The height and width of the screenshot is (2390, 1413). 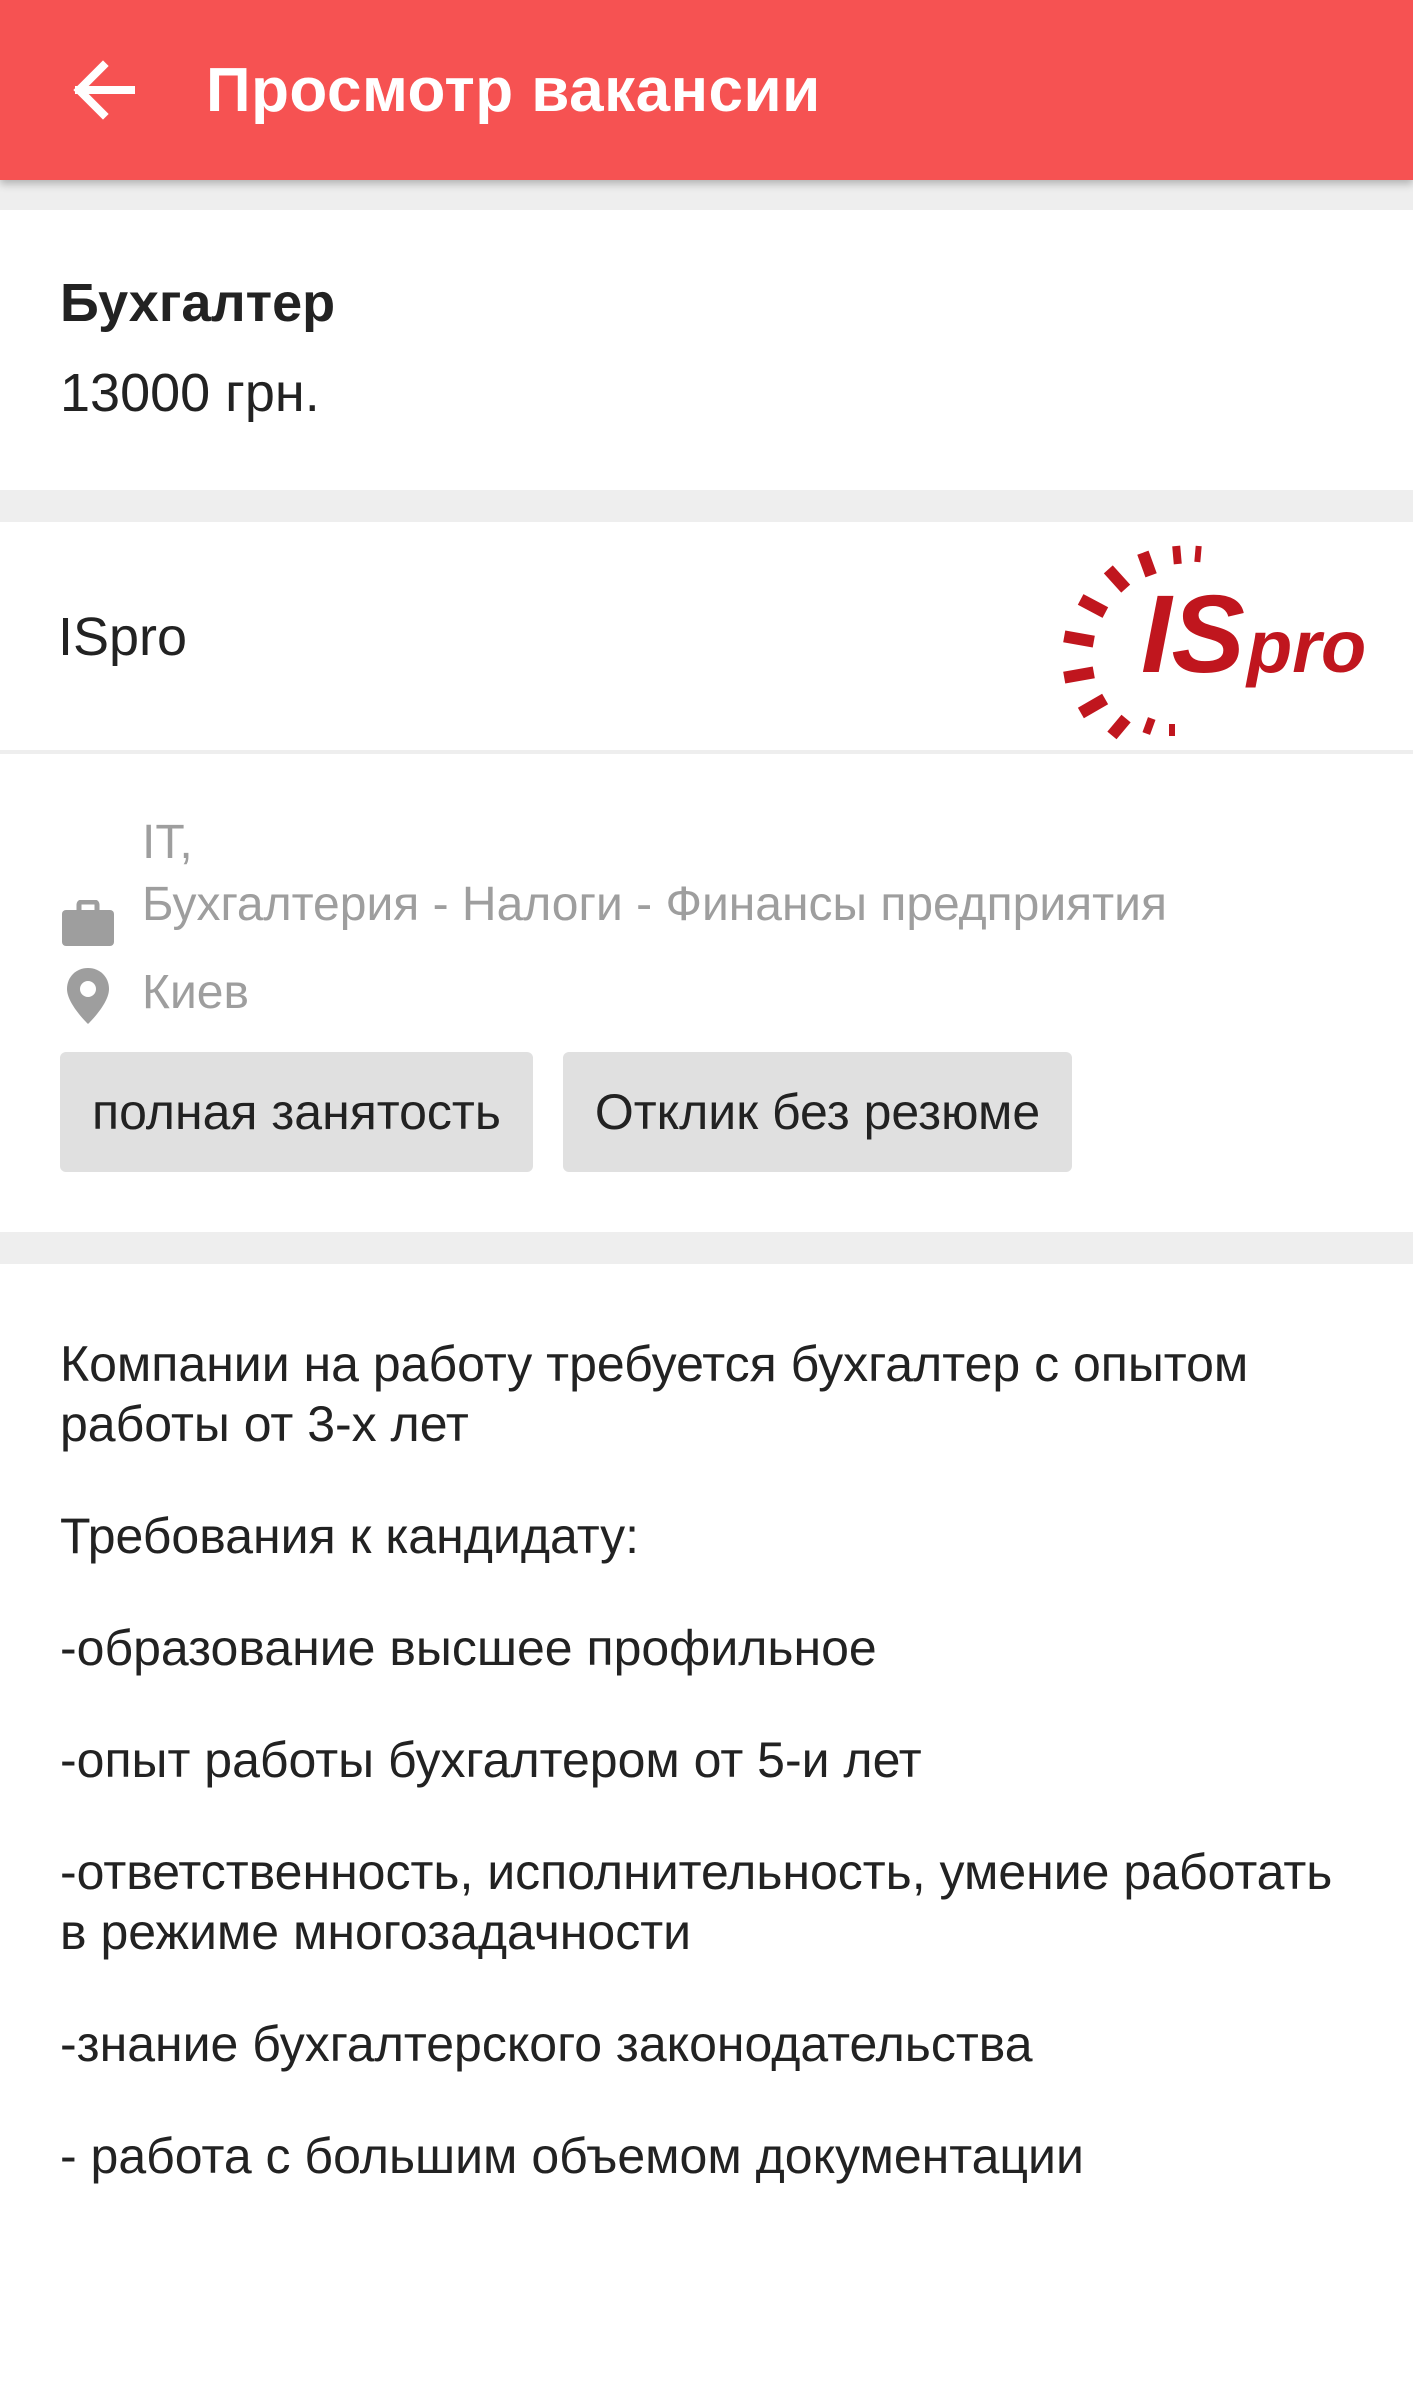 What do you see at coordinates (195, 992) in the screenshot?
I see `city: Киев` at bounding box center [195, 992].